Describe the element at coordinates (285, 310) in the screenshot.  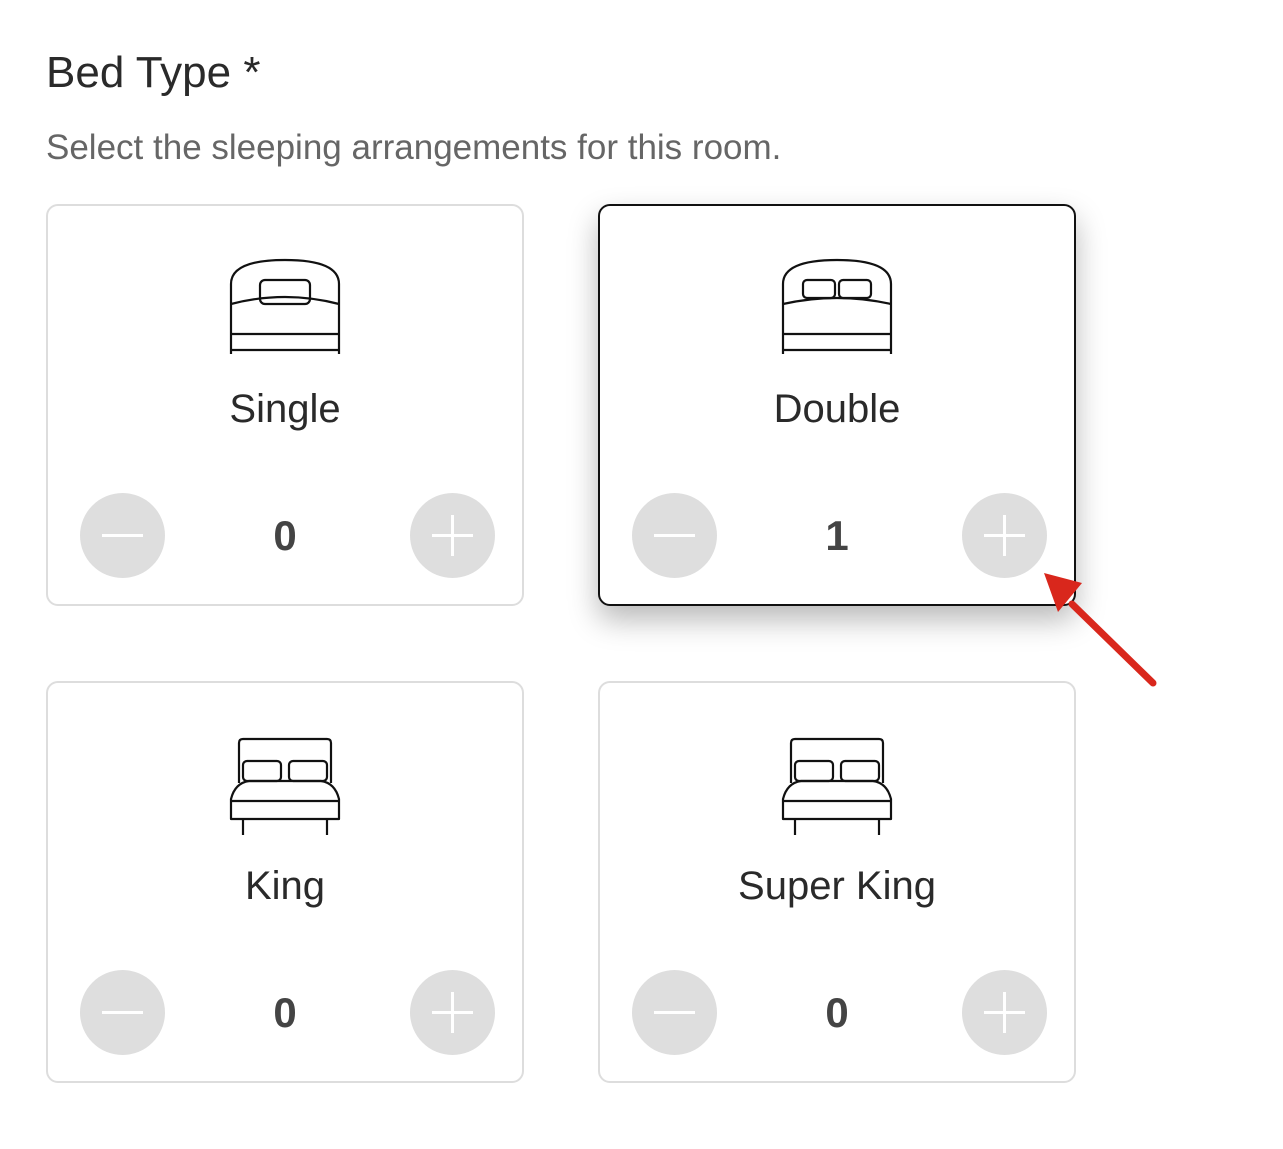
I see `single-bed-icon` at that location.